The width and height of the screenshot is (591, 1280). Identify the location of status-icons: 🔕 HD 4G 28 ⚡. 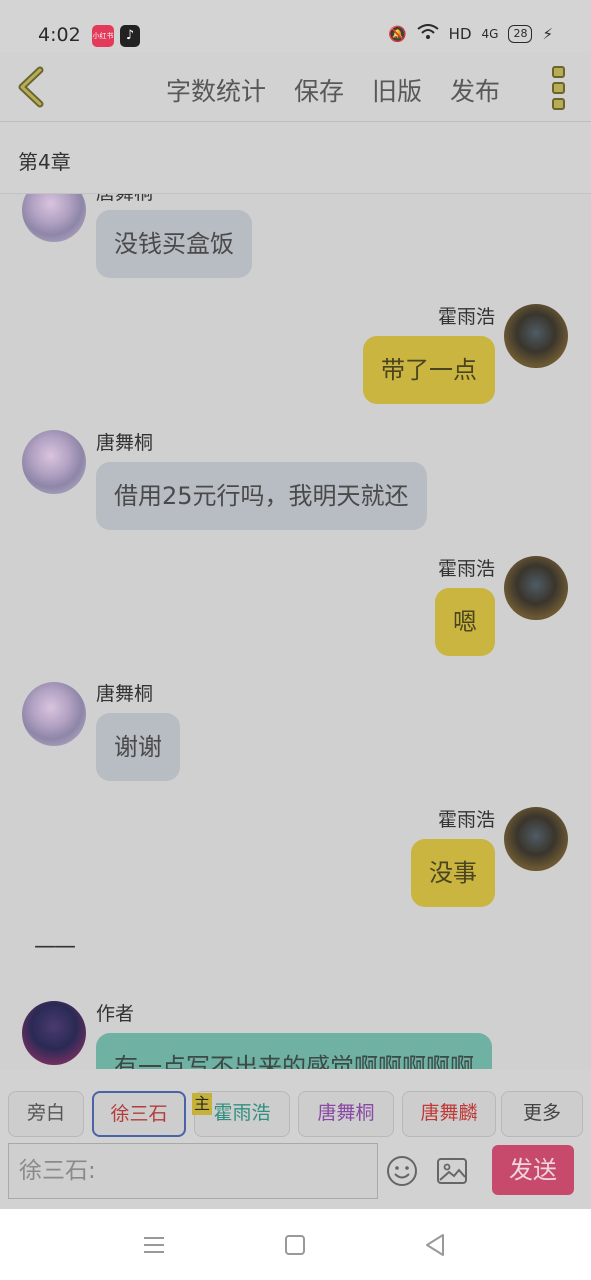
(470, 34).